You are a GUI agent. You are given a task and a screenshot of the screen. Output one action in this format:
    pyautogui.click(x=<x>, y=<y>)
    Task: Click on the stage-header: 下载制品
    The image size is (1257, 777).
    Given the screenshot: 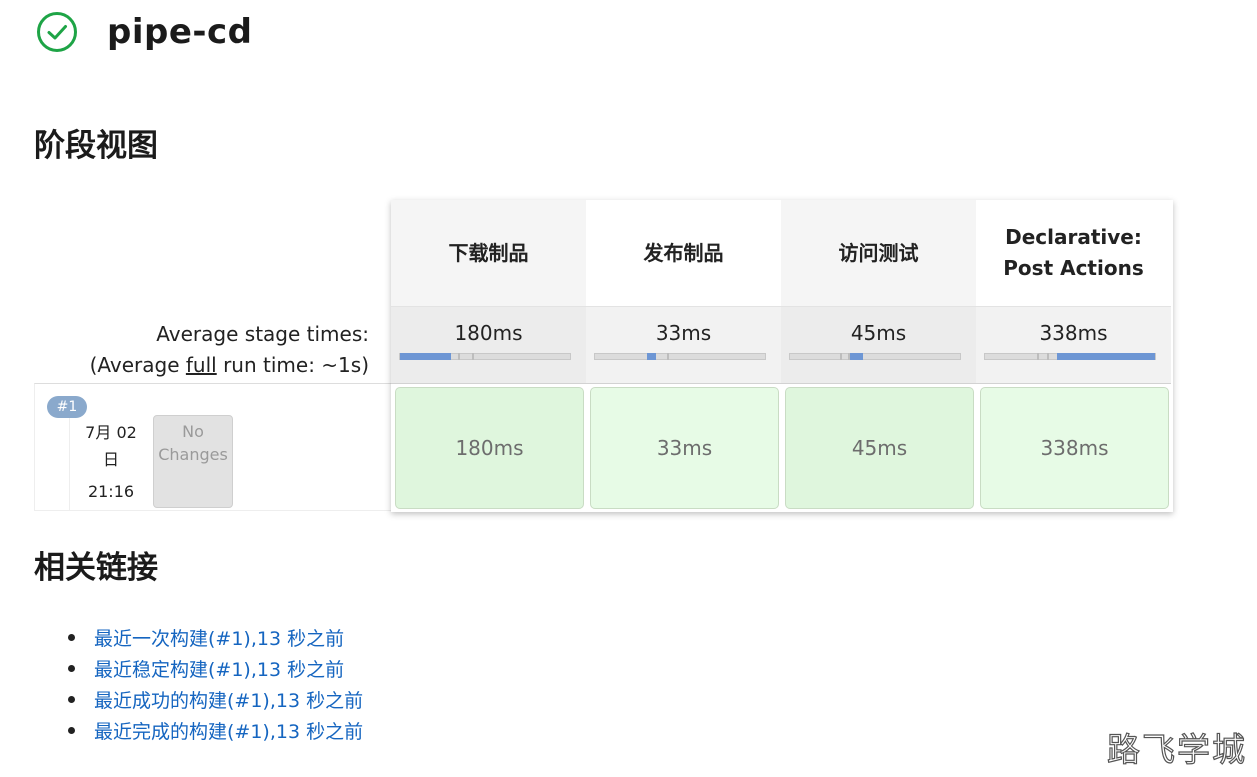 What is the action you would take?
    pyautogui.click(x=488, y=253)
    